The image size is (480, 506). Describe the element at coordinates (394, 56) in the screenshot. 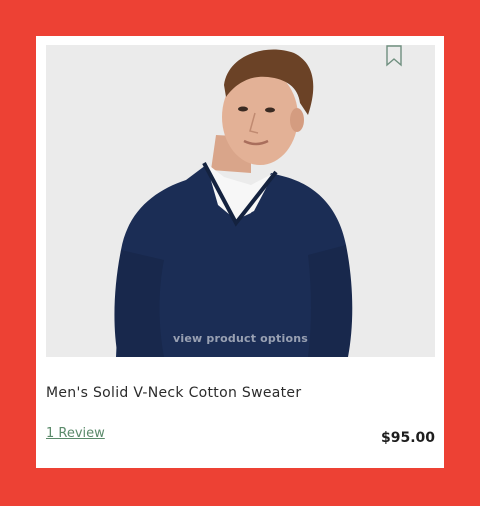

I see `bookmark-icon` at that location.